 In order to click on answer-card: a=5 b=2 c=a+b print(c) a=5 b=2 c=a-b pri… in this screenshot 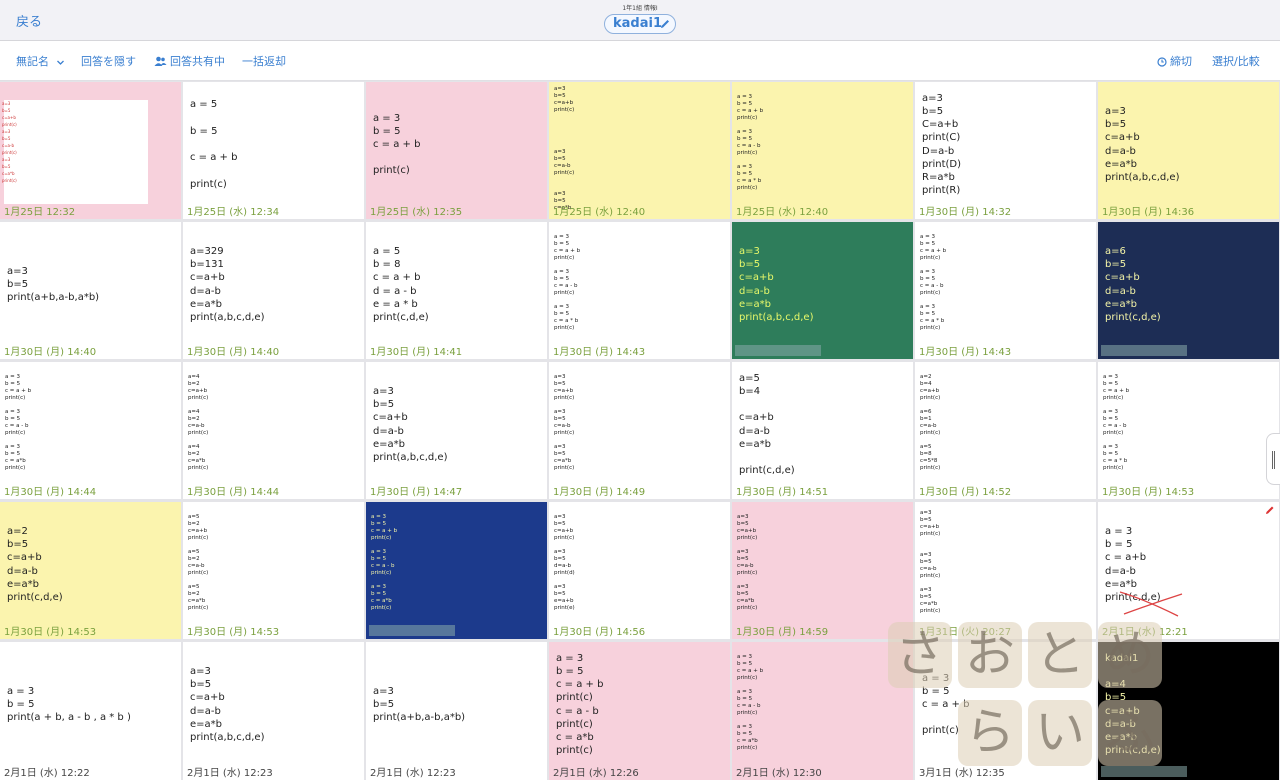, I will do `click(273, 570)`.